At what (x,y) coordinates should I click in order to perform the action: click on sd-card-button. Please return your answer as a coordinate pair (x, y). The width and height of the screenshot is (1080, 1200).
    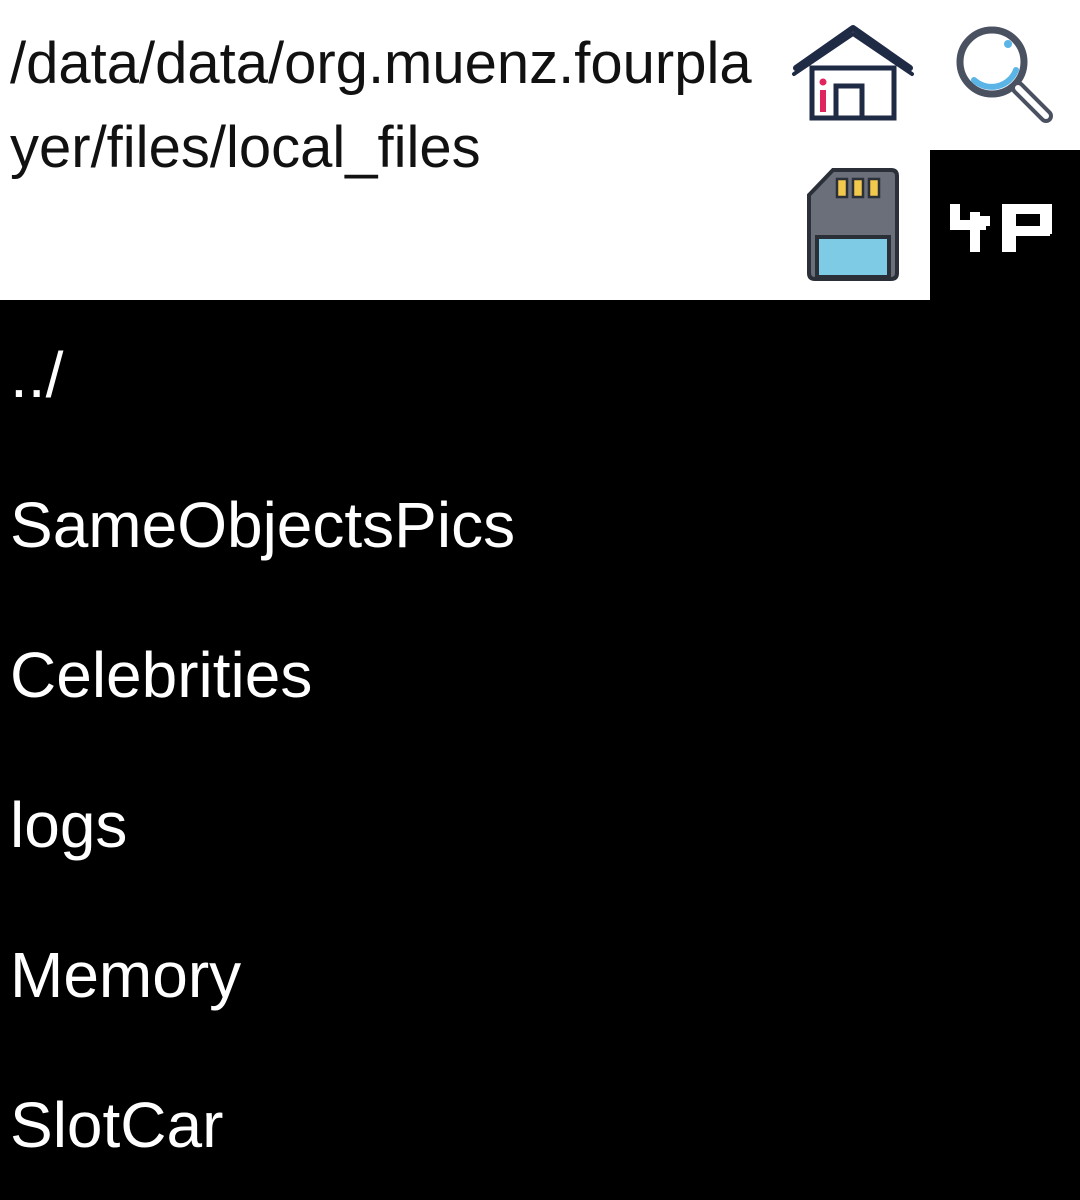
    Looking at the image, I should click on (853, 224).